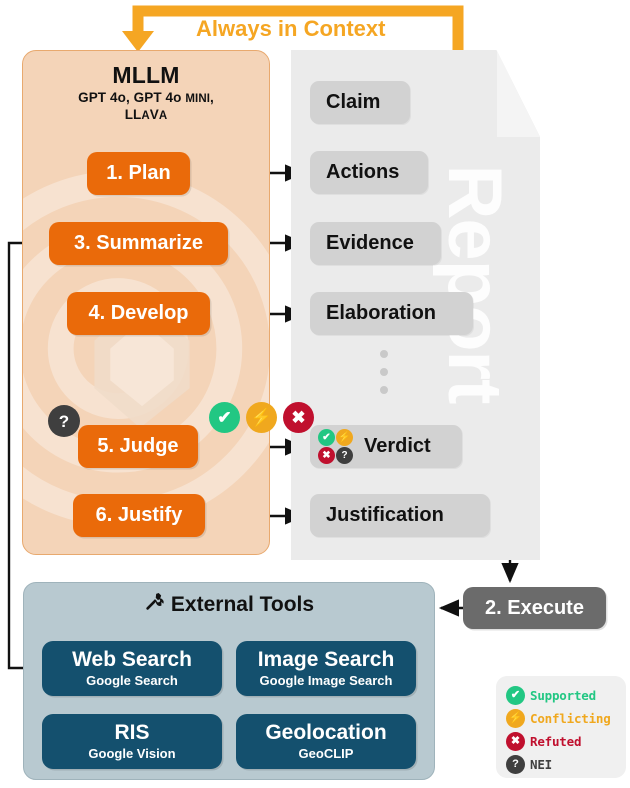 The width and height of the screenshot is (630, 788). I want to click on step-plan: 1. Plan, so click(138, 173).